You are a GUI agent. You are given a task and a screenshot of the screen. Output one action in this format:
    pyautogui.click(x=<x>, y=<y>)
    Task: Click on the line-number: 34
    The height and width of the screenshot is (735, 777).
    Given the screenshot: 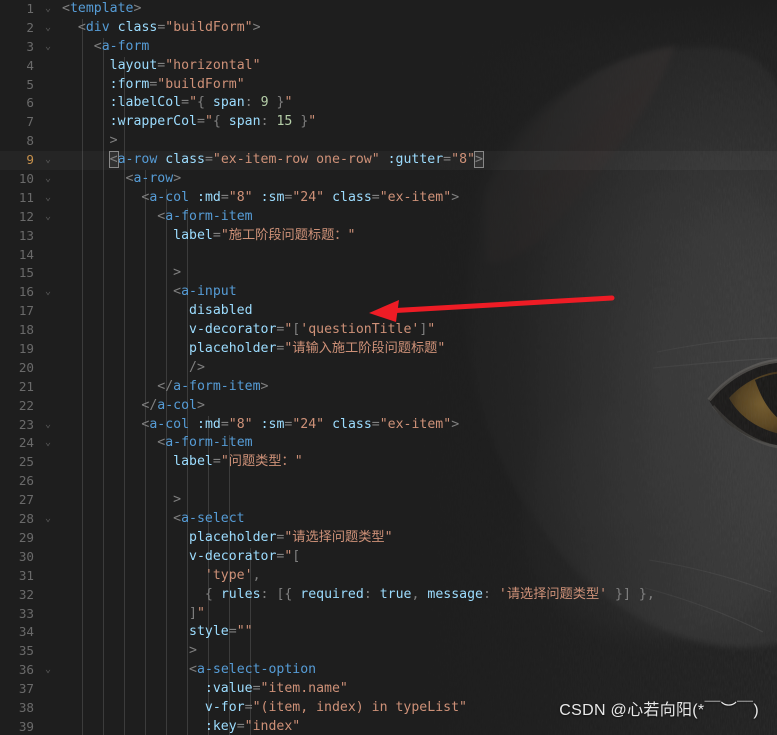 What is the action you would take?
    pyautogui.click(x=26, y=632)
    